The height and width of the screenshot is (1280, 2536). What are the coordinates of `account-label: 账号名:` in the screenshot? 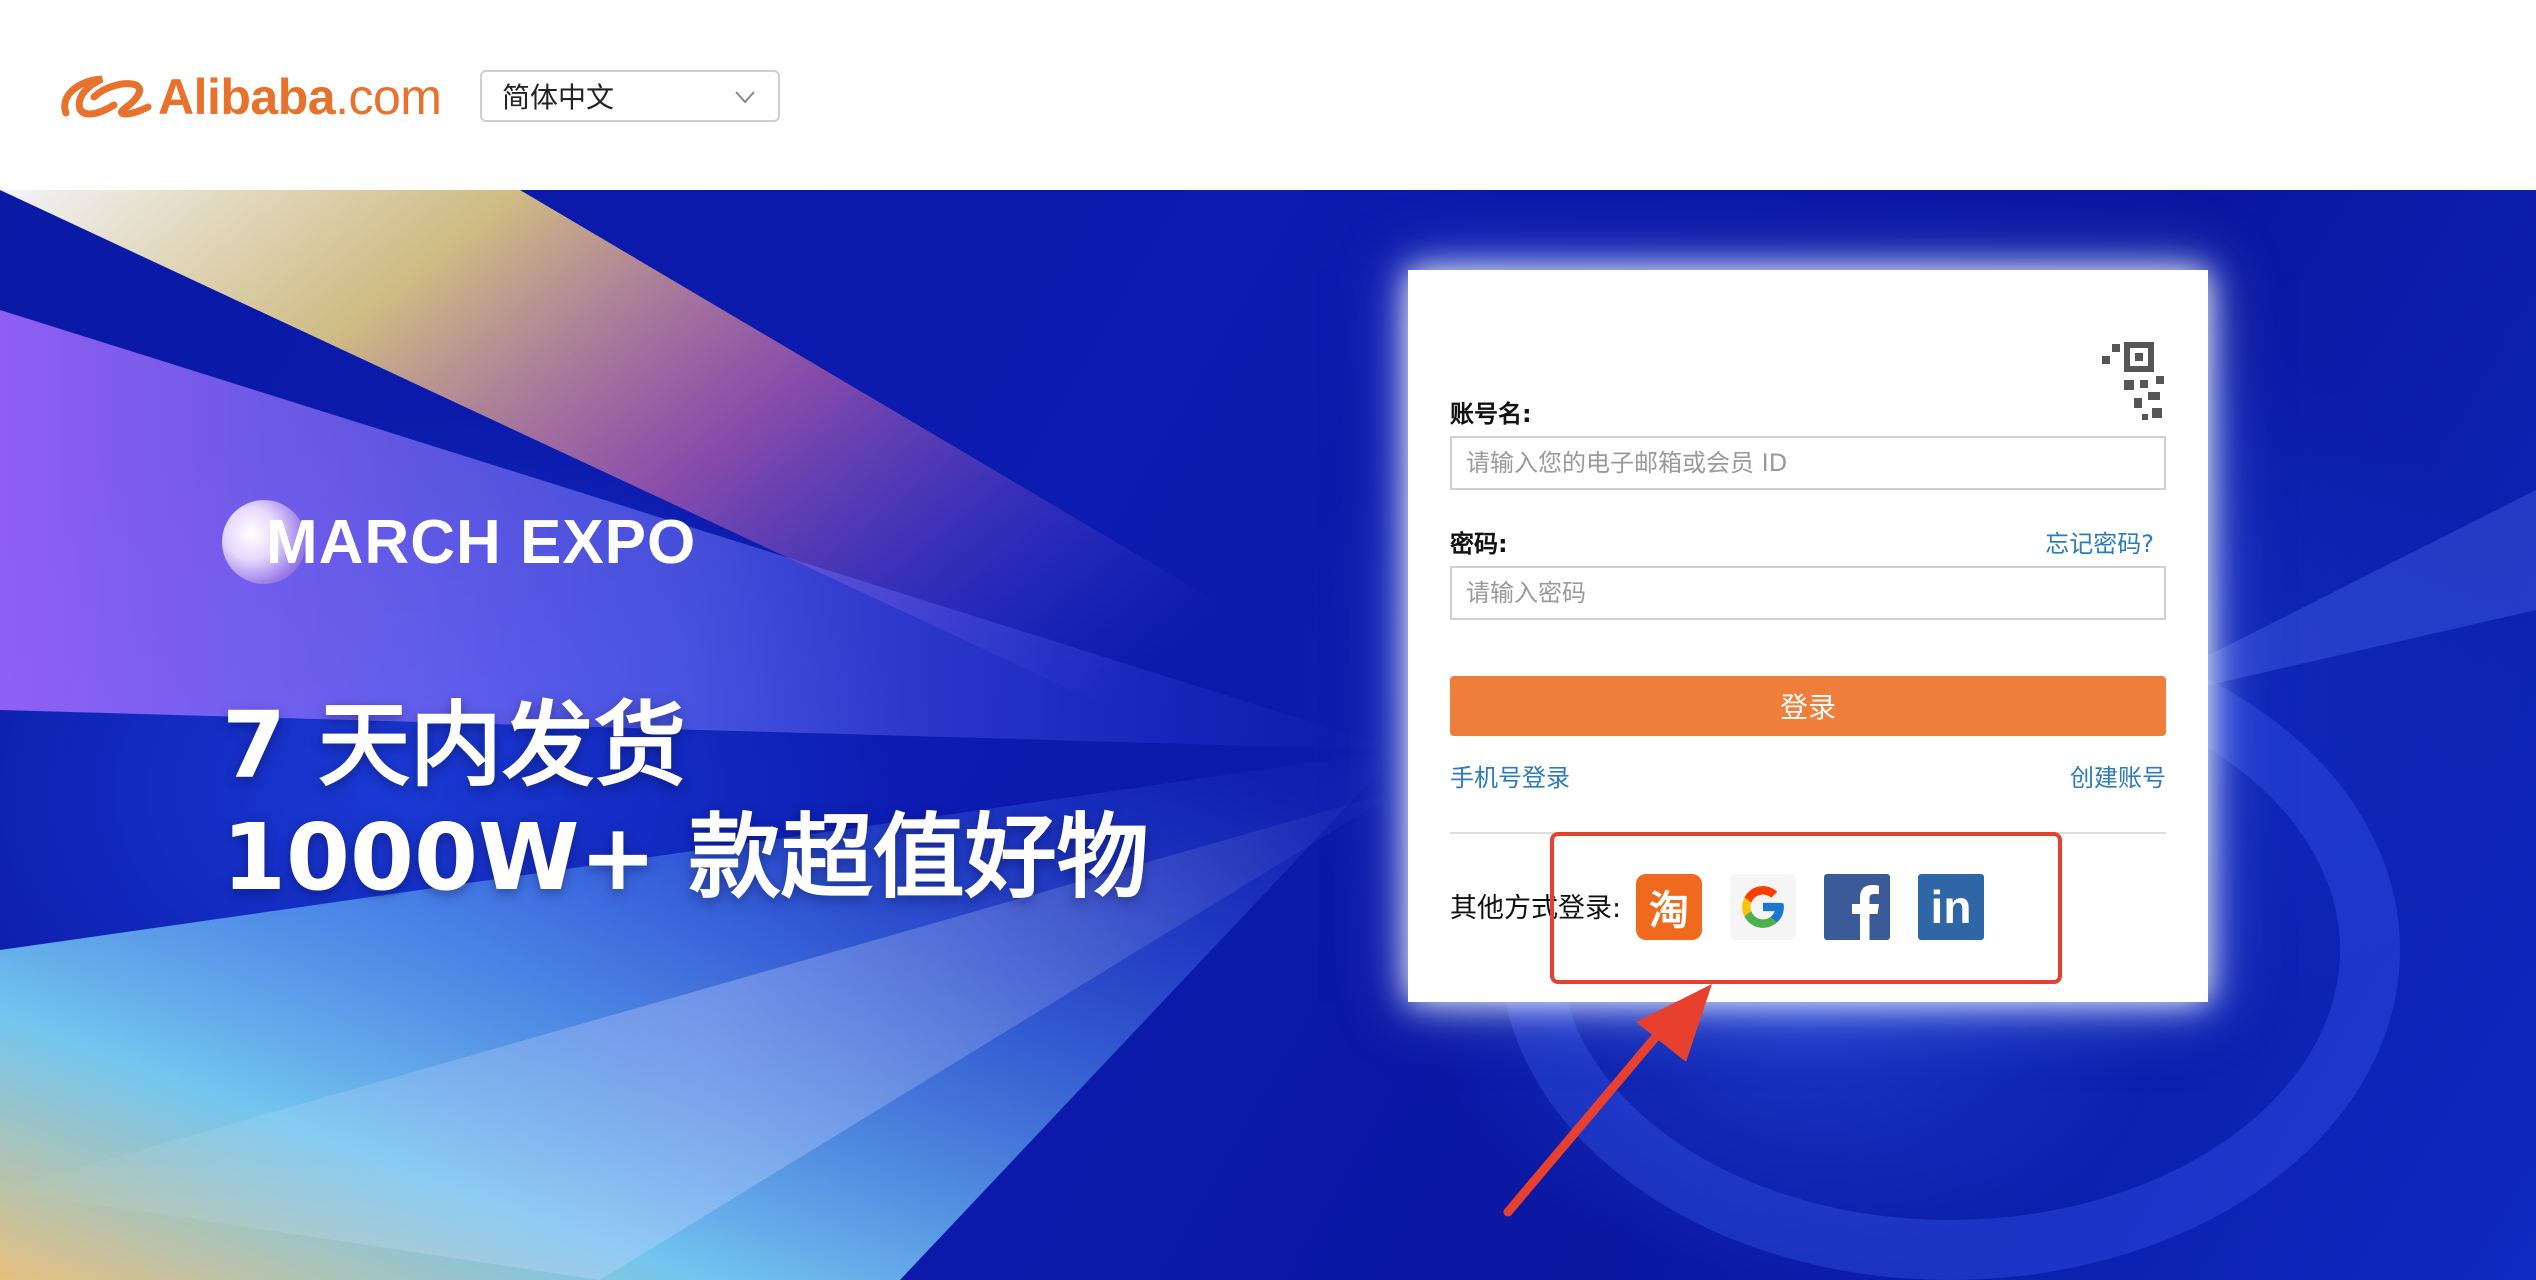 It's located at (1491, 414).